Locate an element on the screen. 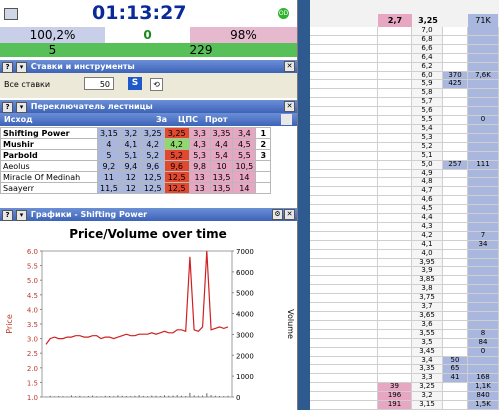 This screenshot has height=410, width=499. monitor-icon is located at coordinates (11, 14).